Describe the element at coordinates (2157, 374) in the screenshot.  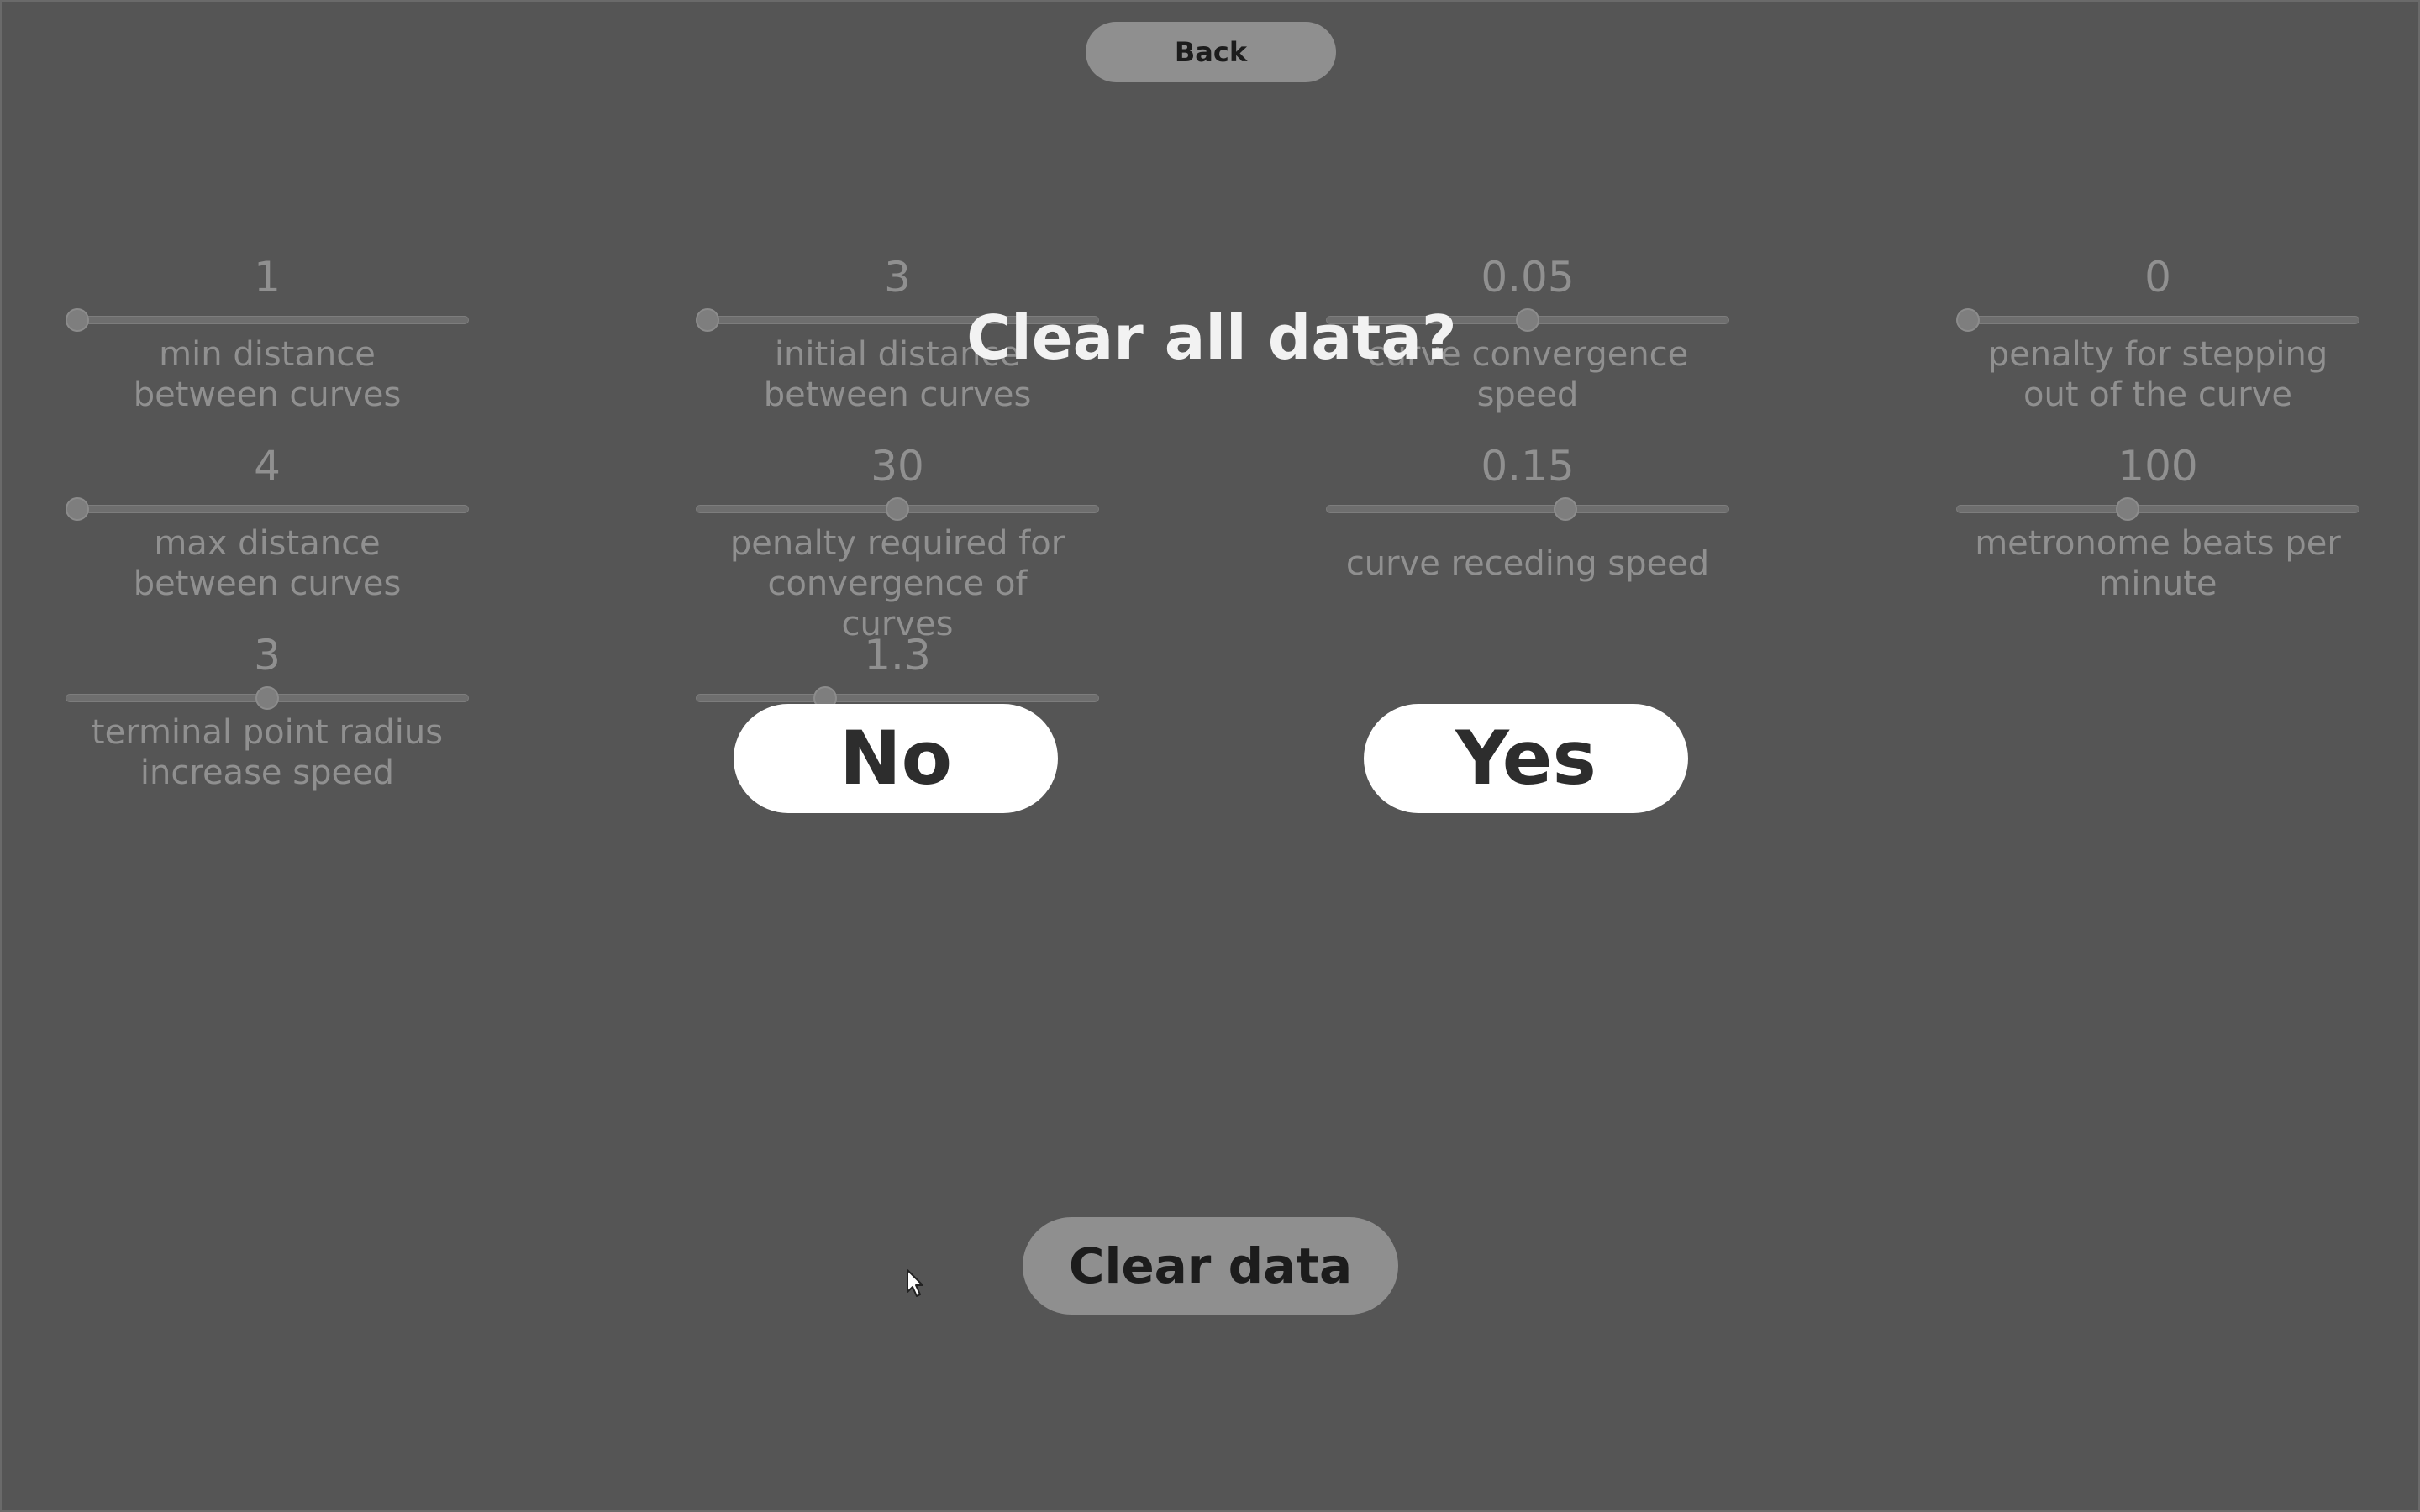
I see `setting-label: penalty for stepping out of the curve` at that location.